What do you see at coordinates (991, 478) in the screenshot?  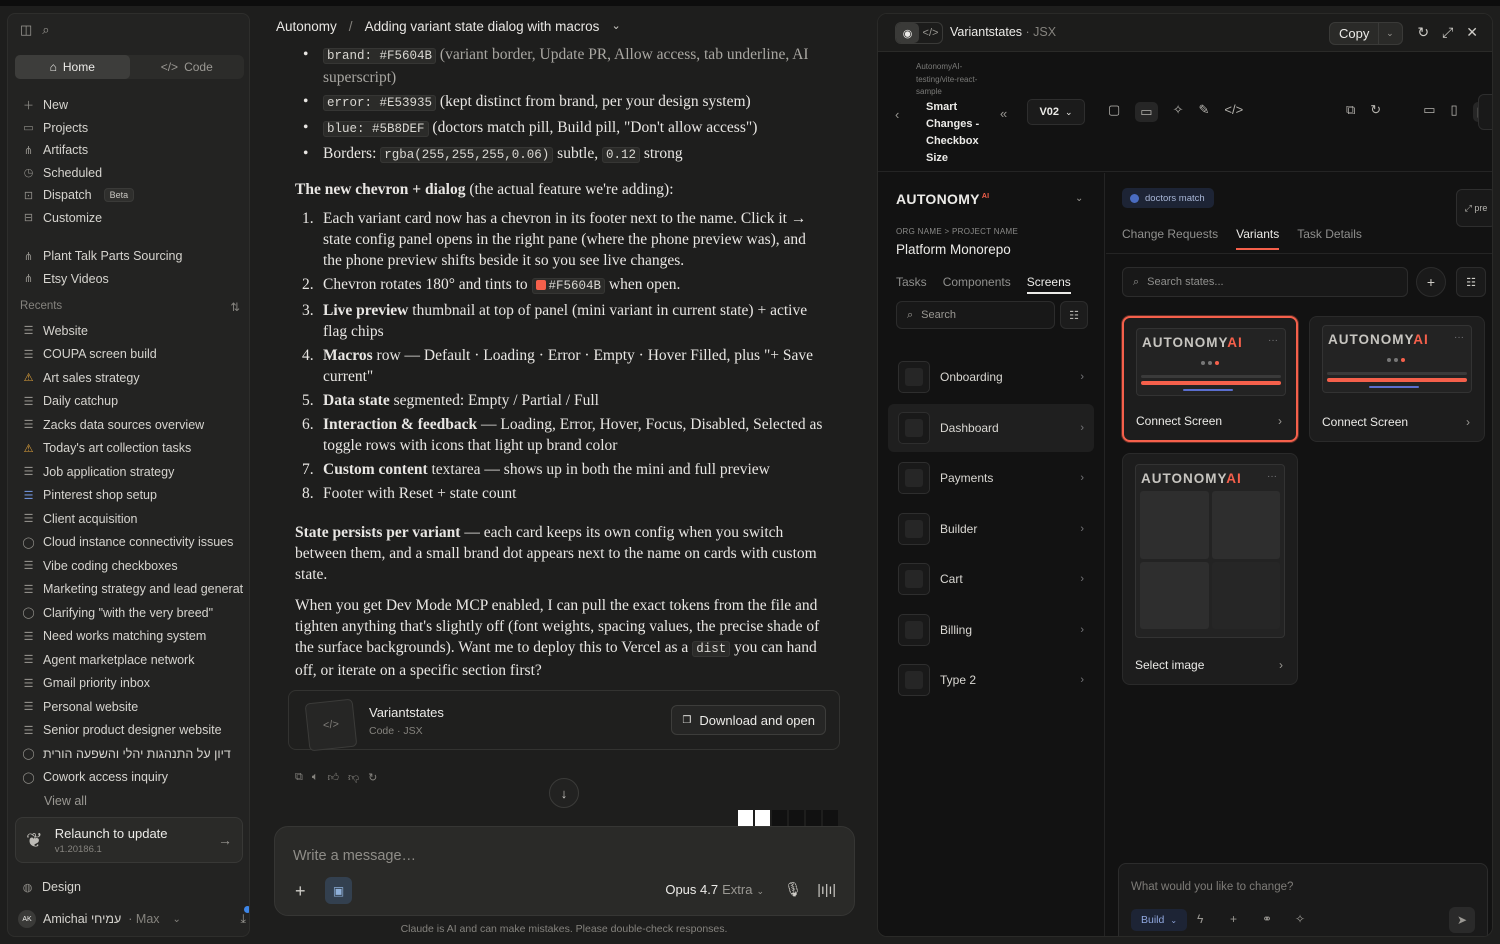 I see `screen-item: Payments ›` at bounding box center [991, 478].